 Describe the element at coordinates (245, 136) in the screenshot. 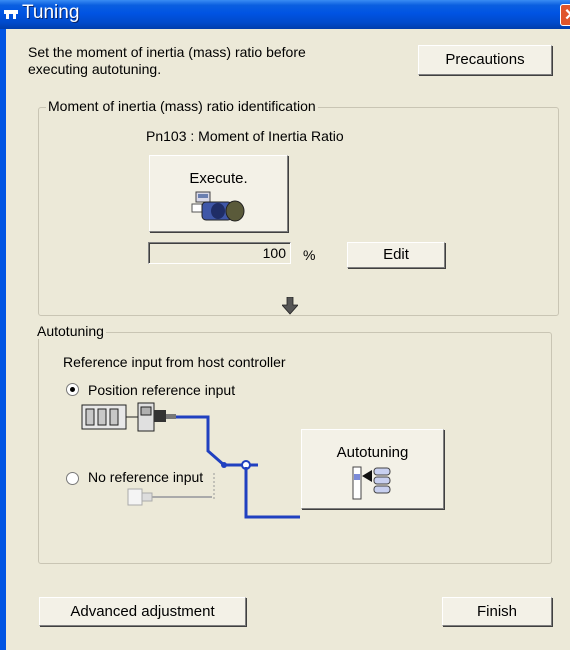

I see `param-label: Pn103 : Moment of Inertia Ratio` at that location.